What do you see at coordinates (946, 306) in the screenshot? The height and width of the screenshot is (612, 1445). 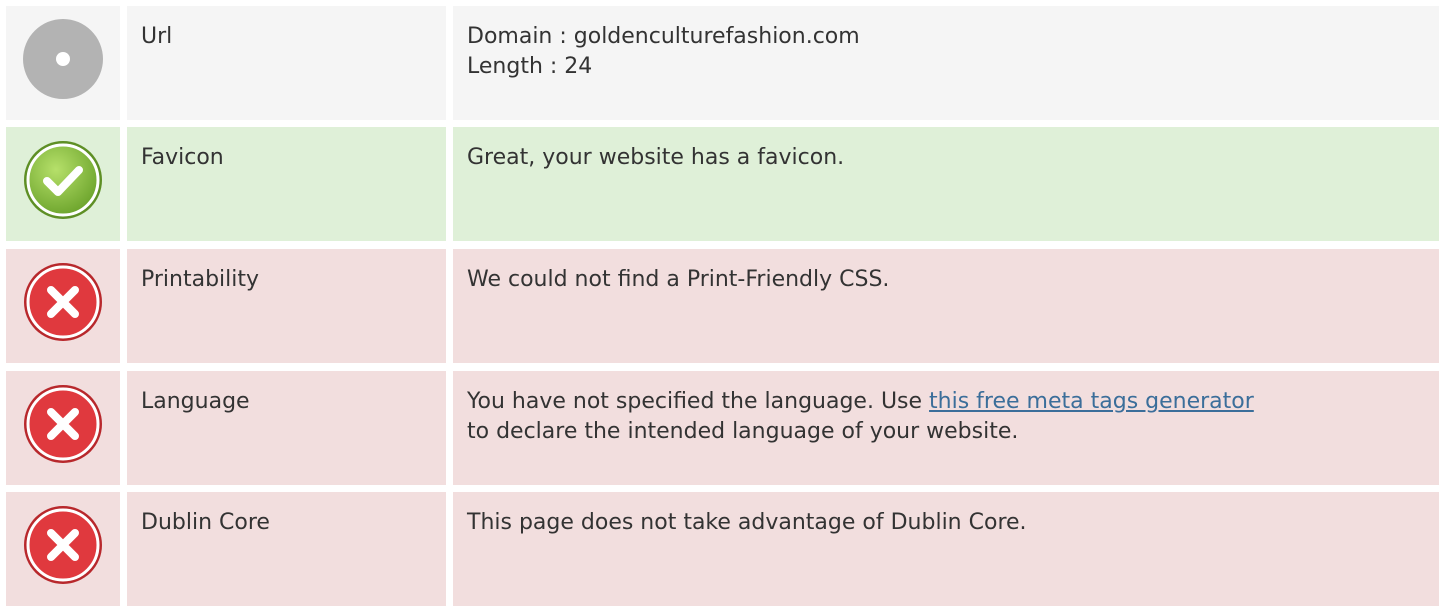 I see `row-value: We could not find a Print-Friendly CSS.` at bounding box center [946, 306].